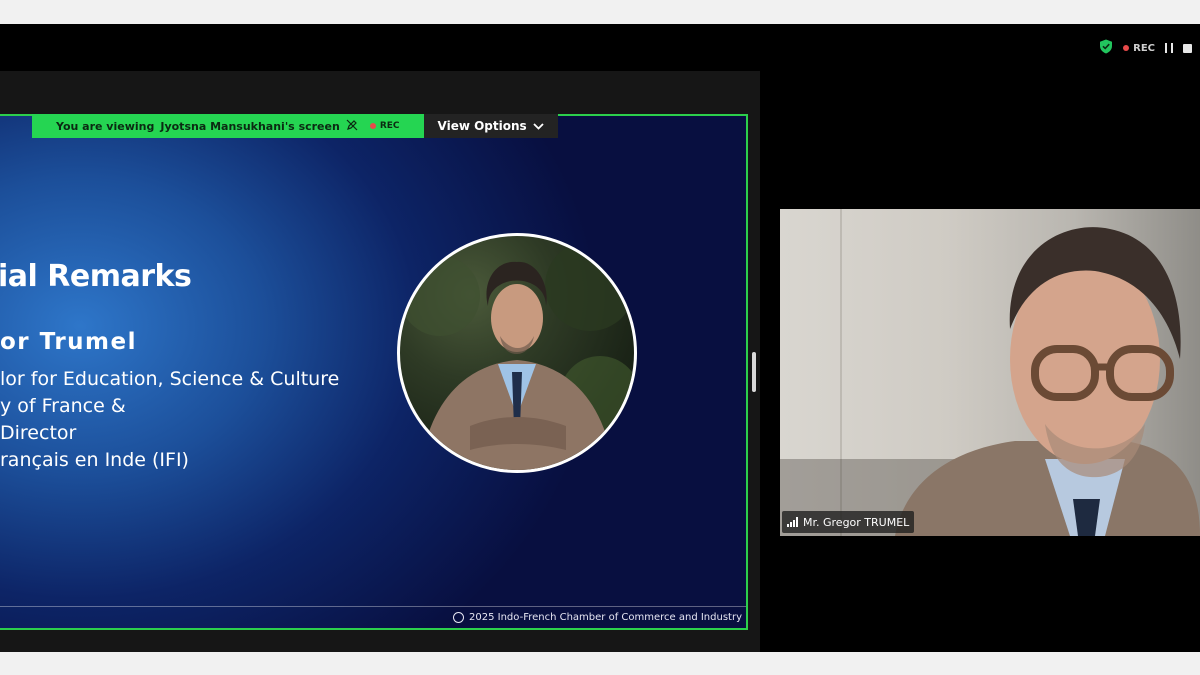  What do you see at coordinates (250, 126) in the screenshot?
I see `presenter-screen-label: Jyotsna Mansukhani's screen` at bounding box center [250, 126].